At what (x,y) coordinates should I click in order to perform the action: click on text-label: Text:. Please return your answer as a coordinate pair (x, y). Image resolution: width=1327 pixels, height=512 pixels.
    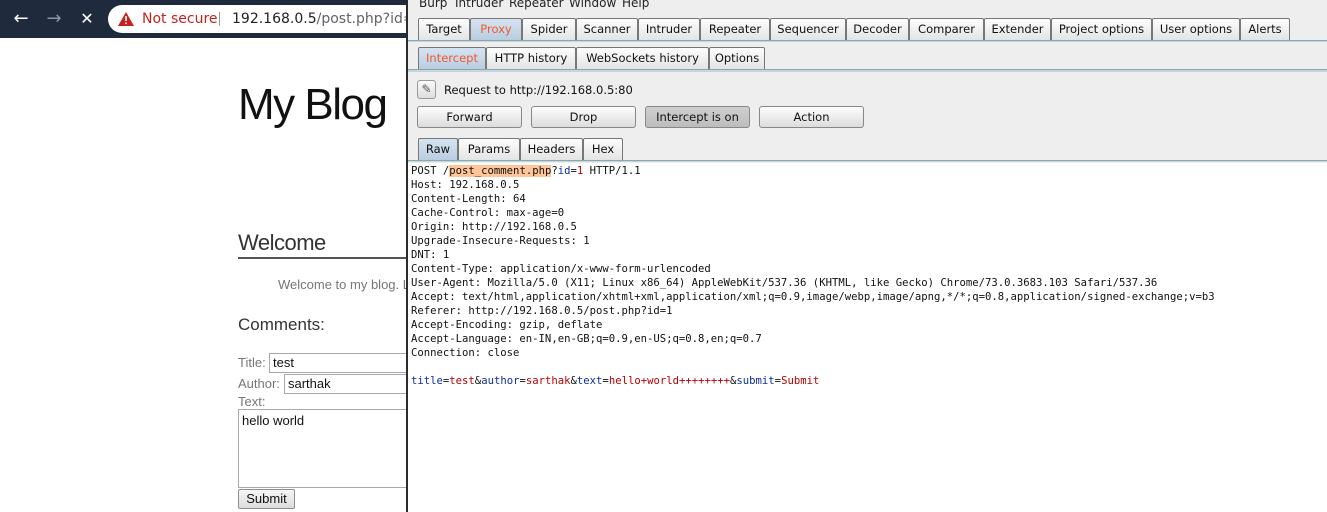
    Looking at the image, I should click on (252, 401).